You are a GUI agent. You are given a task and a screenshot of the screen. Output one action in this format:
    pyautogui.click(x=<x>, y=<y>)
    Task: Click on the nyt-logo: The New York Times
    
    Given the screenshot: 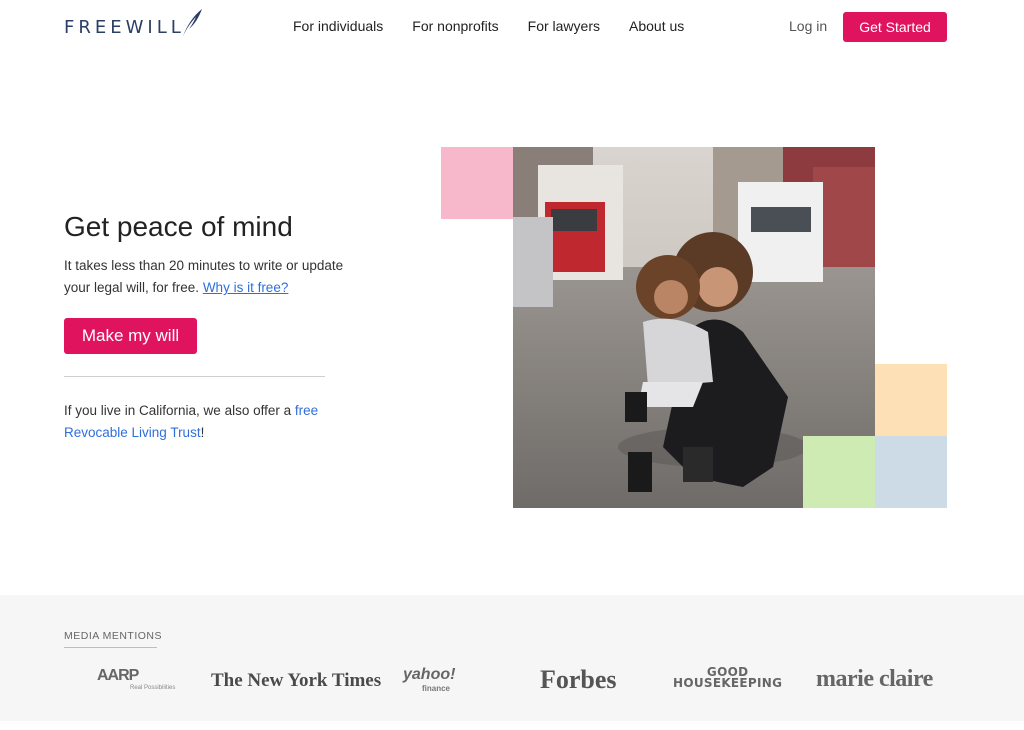 What is the action you would take?
    pyautogui.click(x=296, y=680)
    